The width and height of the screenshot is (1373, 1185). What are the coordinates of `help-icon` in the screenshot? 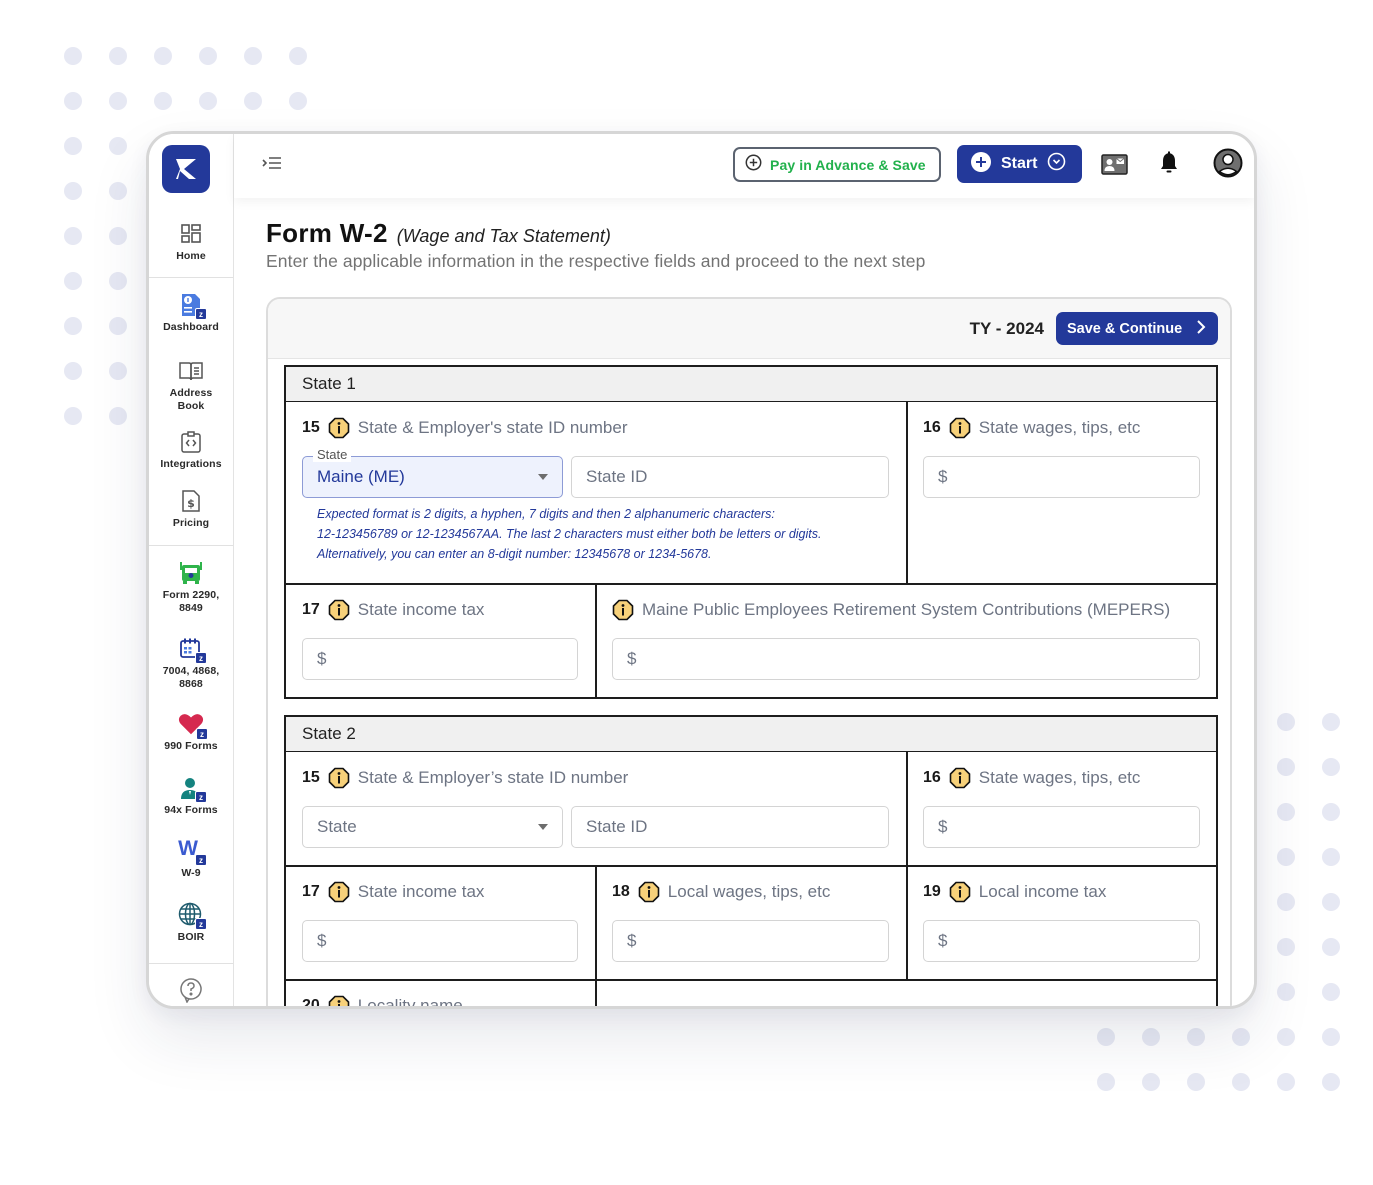 It's located at (191, 990).